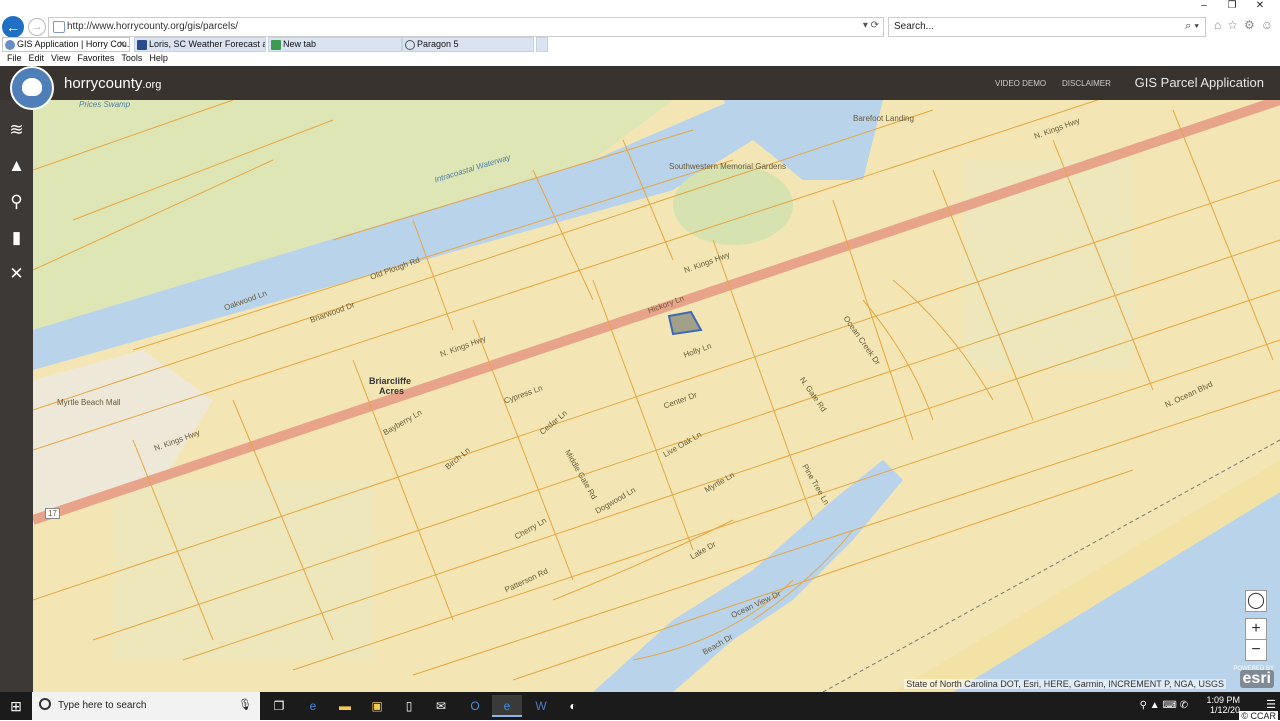 The height and width of the screenshot is (721, 1280). Describe the element at coordinates (410, 45) in the screenshot. I see `paragon-tab-icon` at that location.